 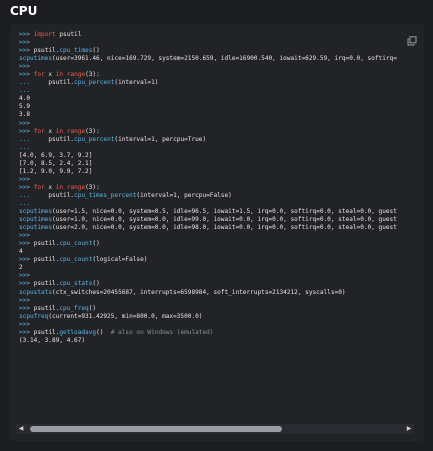 What do you see at coordinates (221, 309) in the screenshot?
I see `code-line: >>> psutil.cpu_freq()` at bounding box center [221, 309].